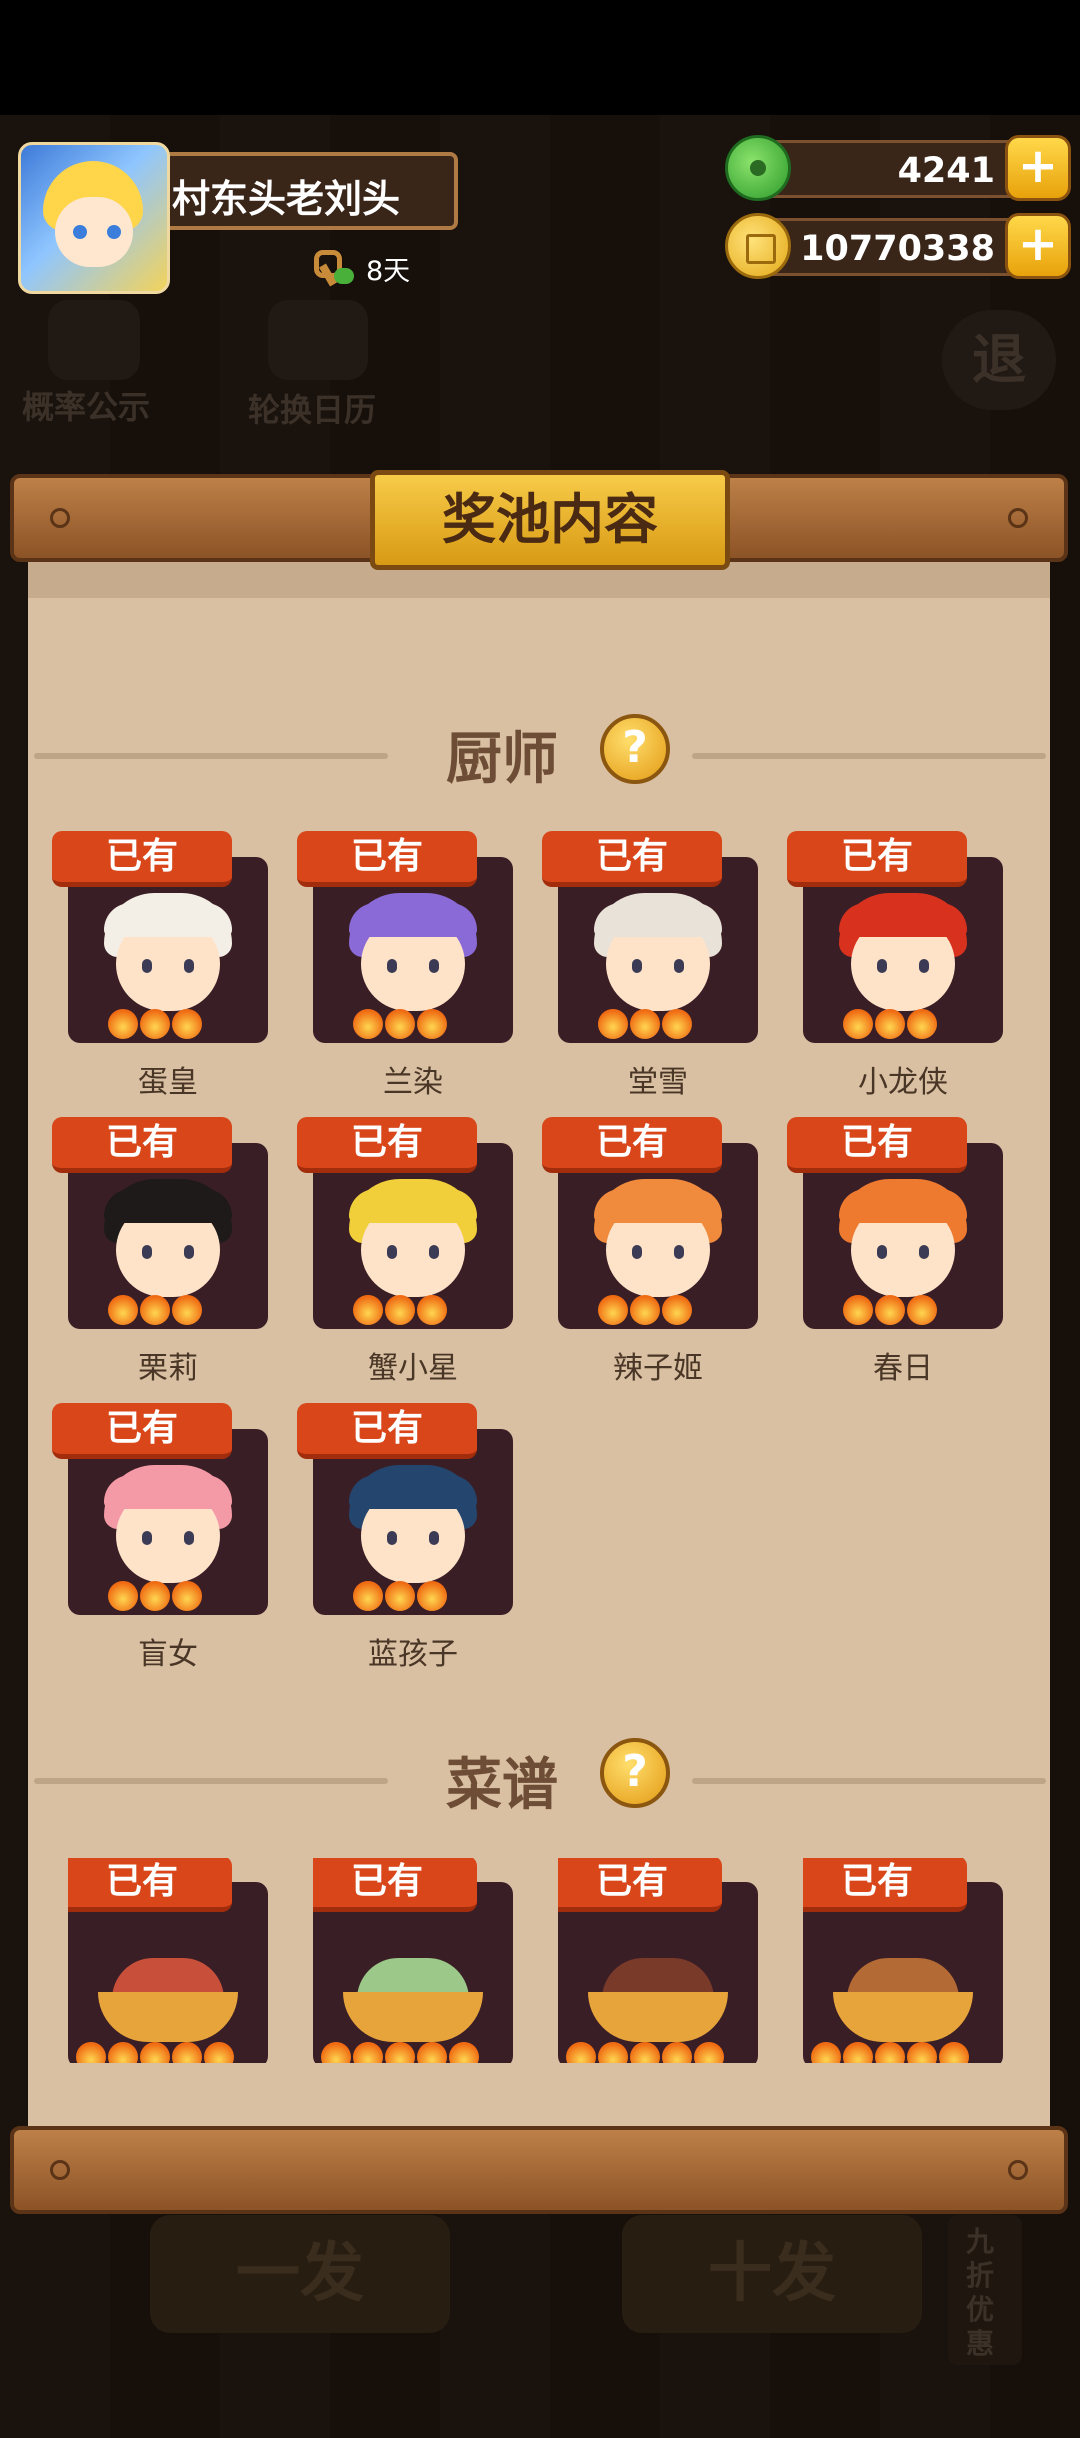  I want to click on membership-days: 8天, so click(360, 268).